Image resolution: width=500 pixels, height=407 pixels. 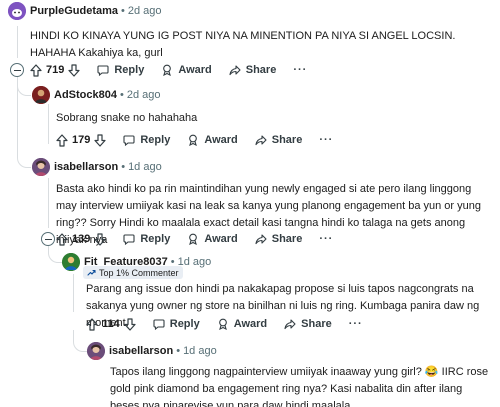 I want to click on avatar-snoo-icon, so click(x=17, y=11).